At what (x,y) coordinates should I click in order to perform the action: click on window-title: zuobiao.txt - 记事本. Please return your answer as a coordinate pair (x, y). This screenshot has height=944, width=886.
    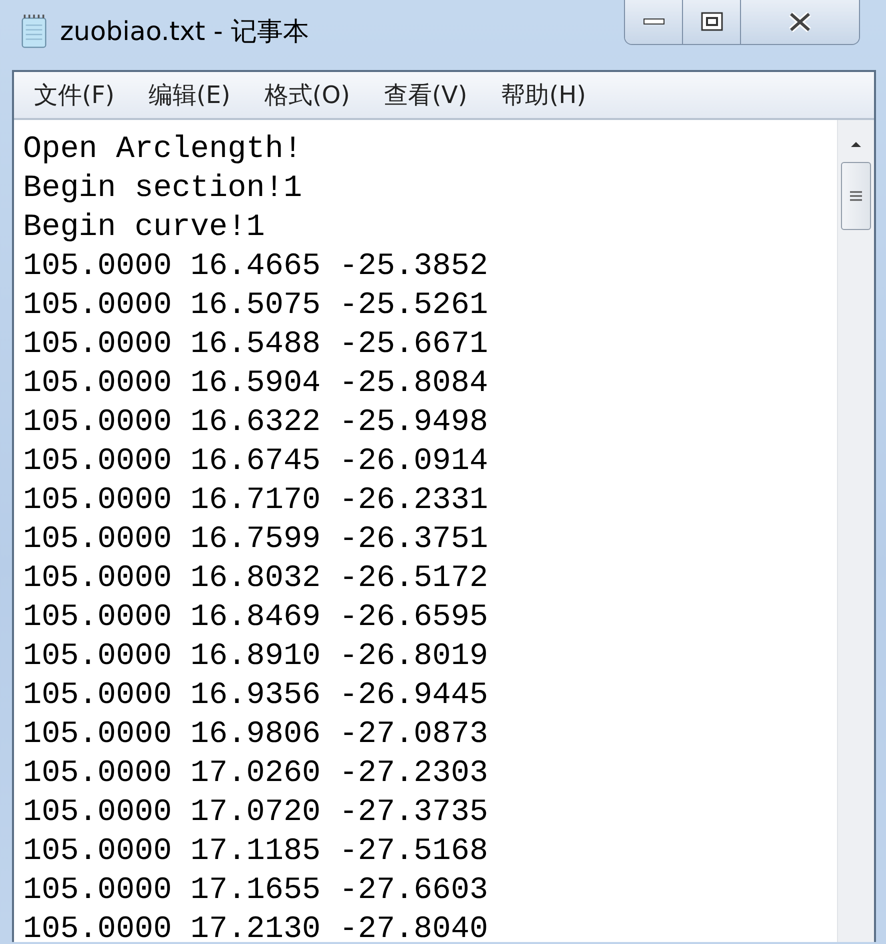
    Looking at the image, I should click on (185, 32).